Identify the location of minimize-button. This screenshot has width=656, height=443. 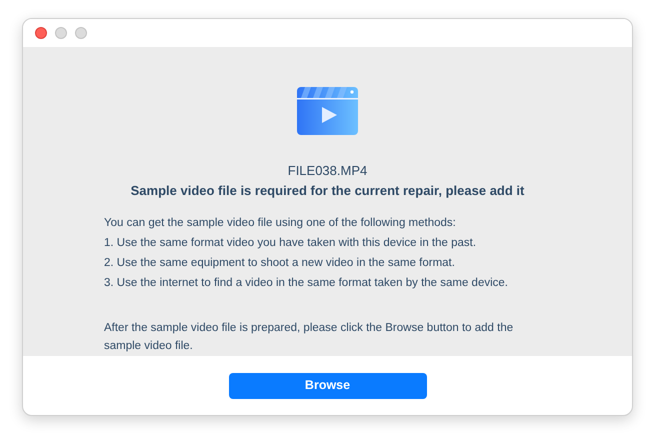
(61, 33).